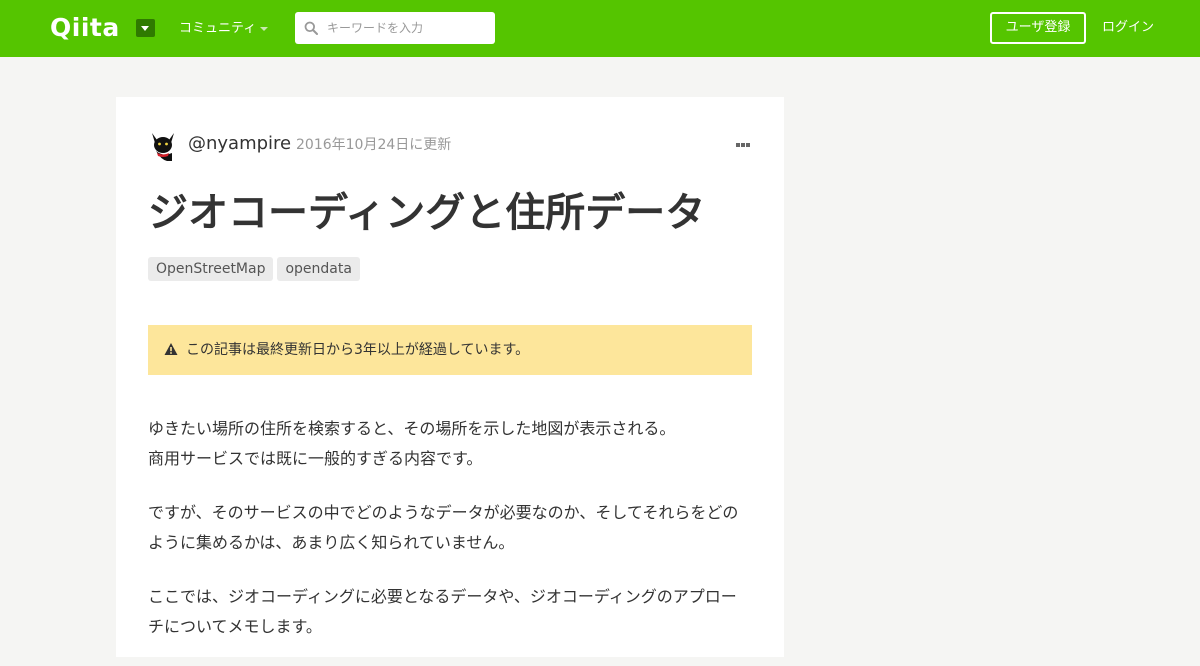 The height and width of the screenshot is (666, 1200). I want to click on top-navbar: Qiita コミュニティ ユーザ登録 ログイン, so click(600, 28).